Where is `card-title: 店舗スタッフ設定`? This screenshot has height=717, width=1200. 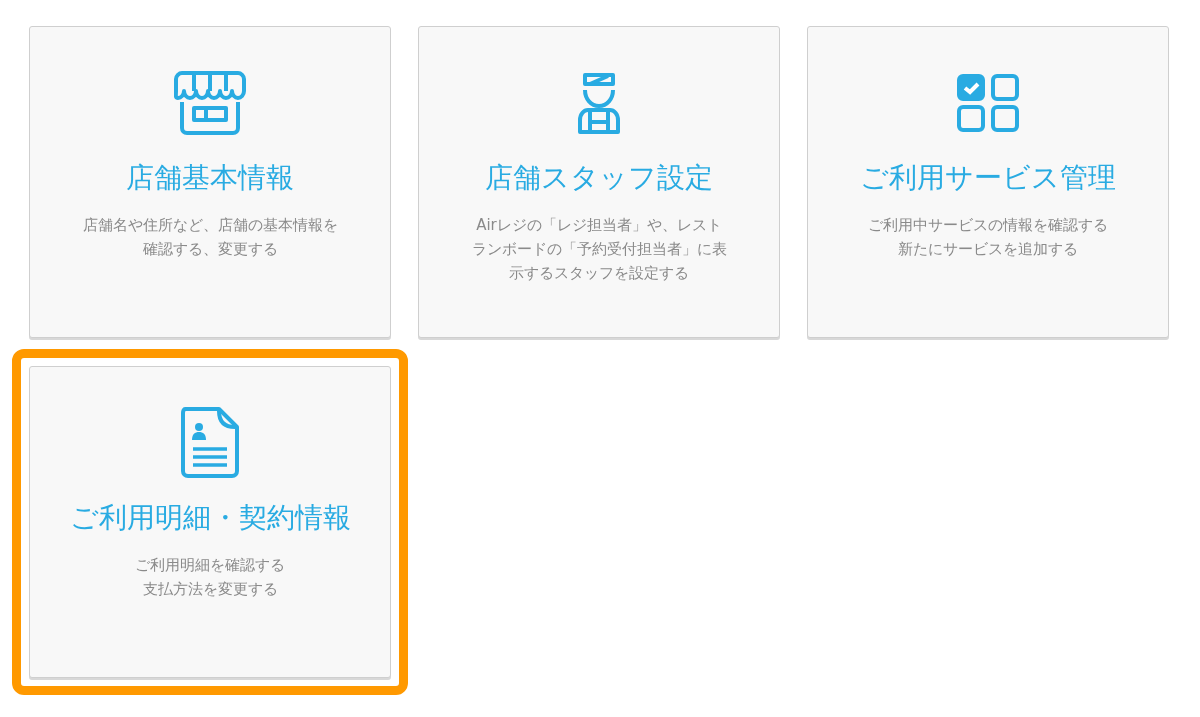
card-title: 店舗スタッフ設定 is located at coordinates (599, 178).